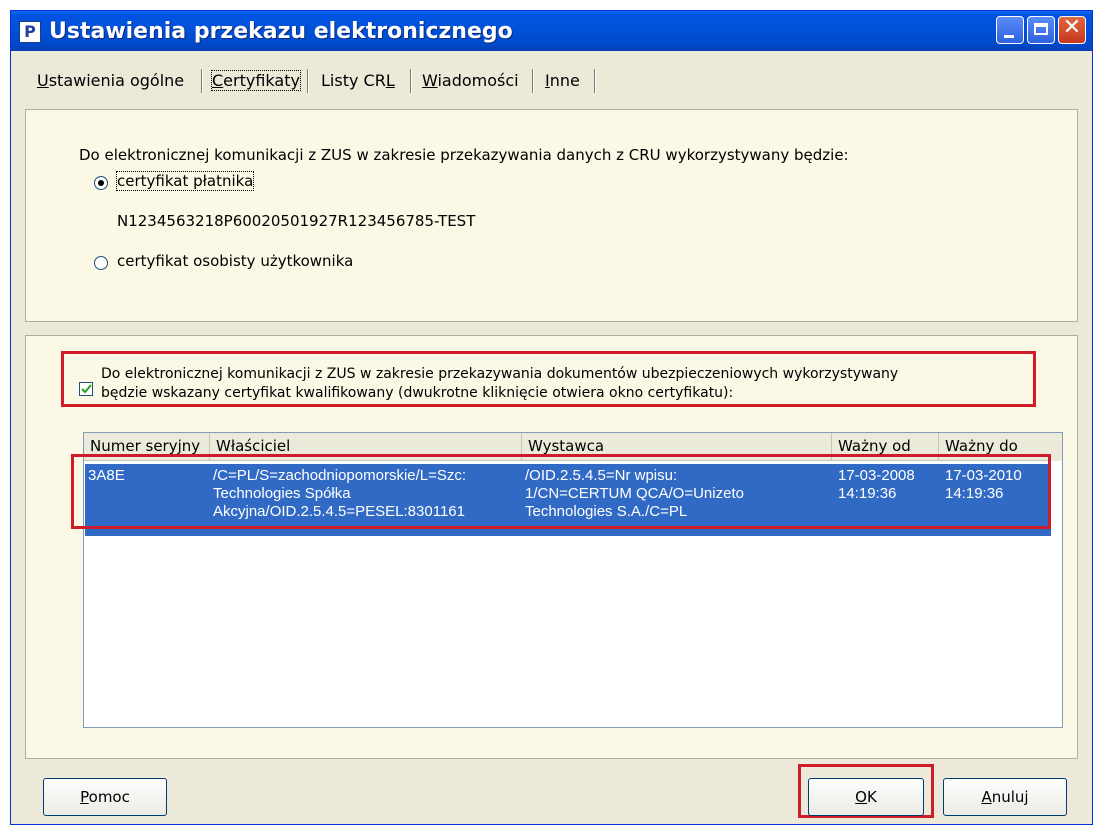 This screenshot has width=1096, height=827. What do you see at coordinates (551, 31) in the screenshot?
I see `title-bar: P Ustawienia przekazu elektronicznego ✕` at bounding box center [551, 31].